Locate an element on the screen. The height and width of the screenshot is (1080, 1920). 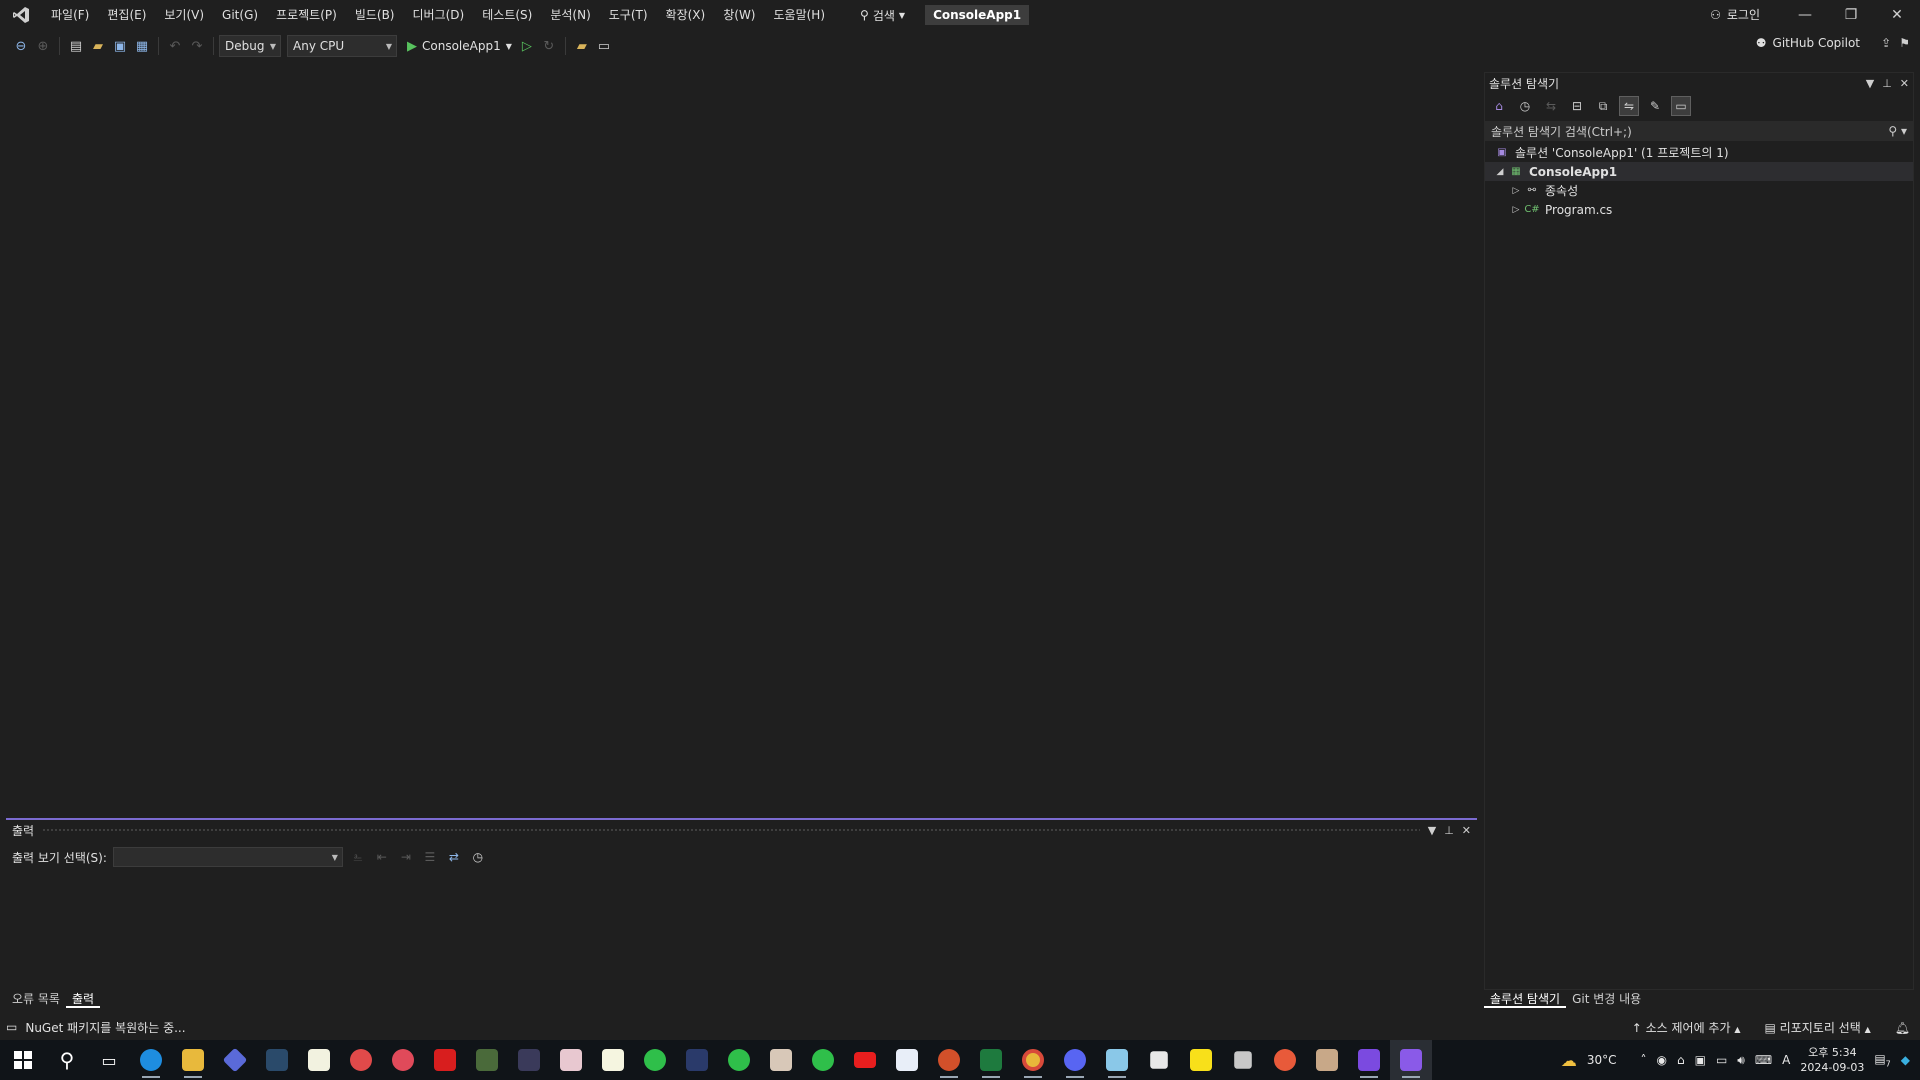
hot-reload-icon: ↻ is located at coordinates (549, 46).